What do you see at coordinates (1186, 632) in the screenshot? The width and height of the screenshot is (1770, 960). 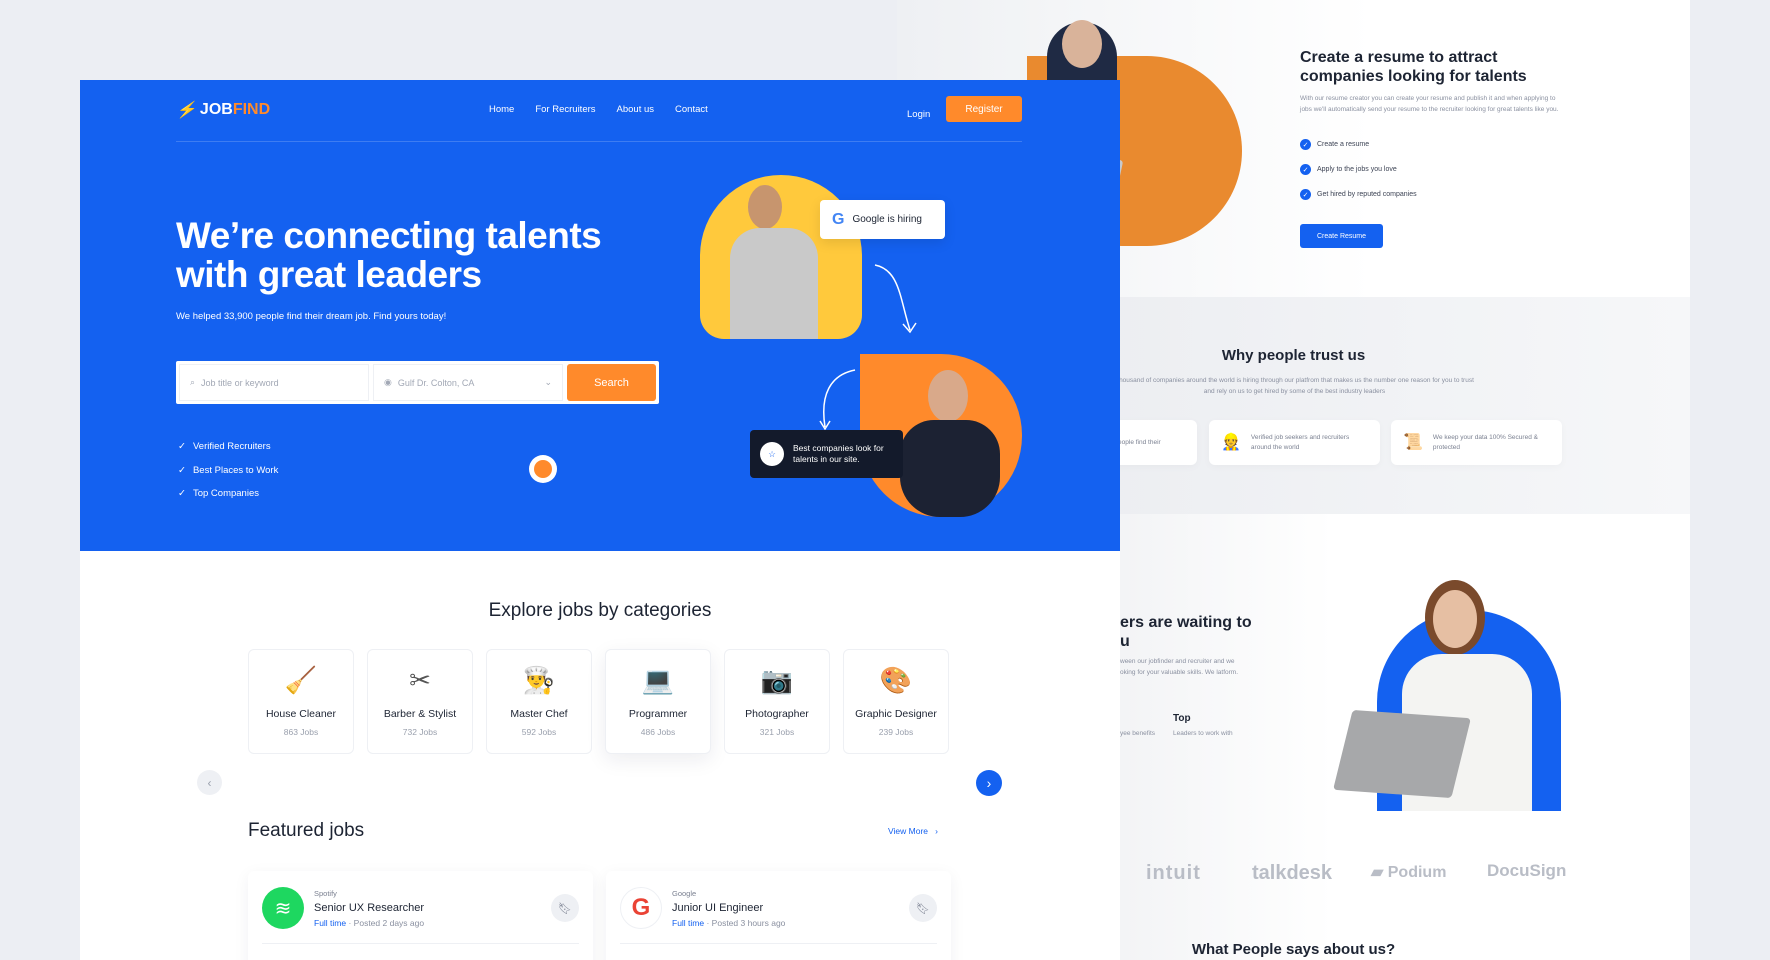 I see `waiting-title: ers are waiting to u` at bounding box center [1186, 632].